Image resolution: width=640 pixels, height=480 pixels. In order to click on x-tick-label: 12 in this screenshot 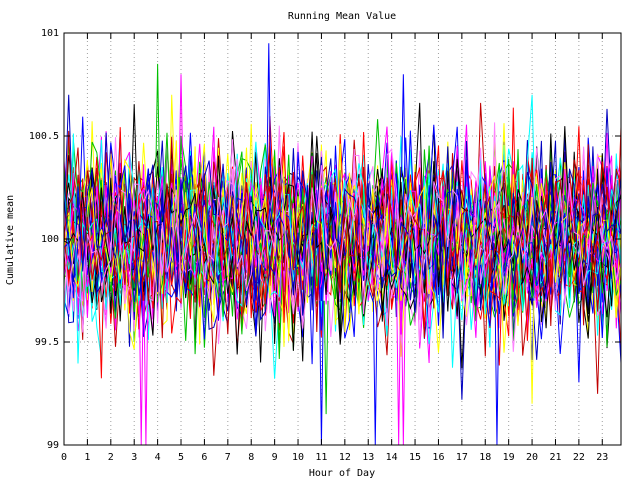, I will do `click(345, 457)`.